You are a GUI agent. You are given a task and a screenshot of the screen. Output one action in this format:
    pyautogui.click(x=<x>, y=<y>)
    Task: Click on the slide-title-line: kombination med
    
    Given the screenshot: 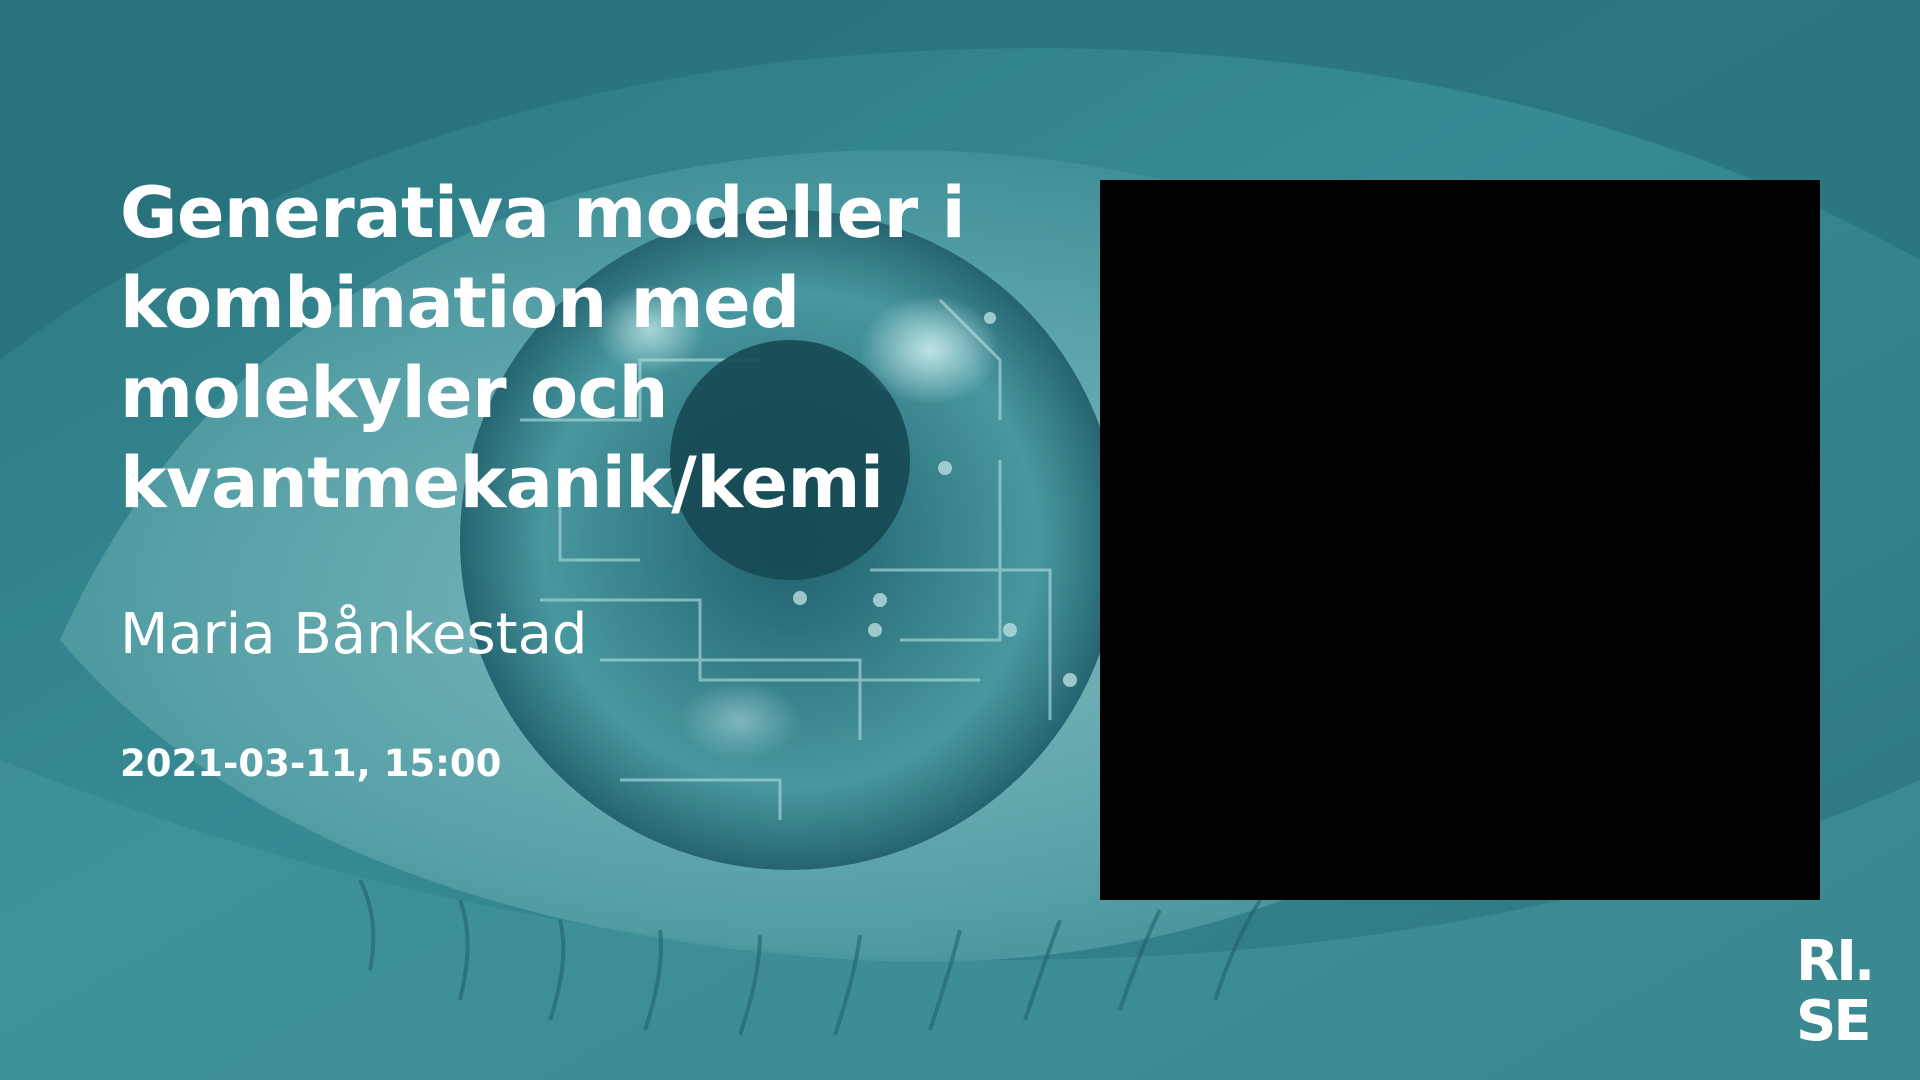 What is the action you would take?
    pyautogui.click(x=460, y=303)
    